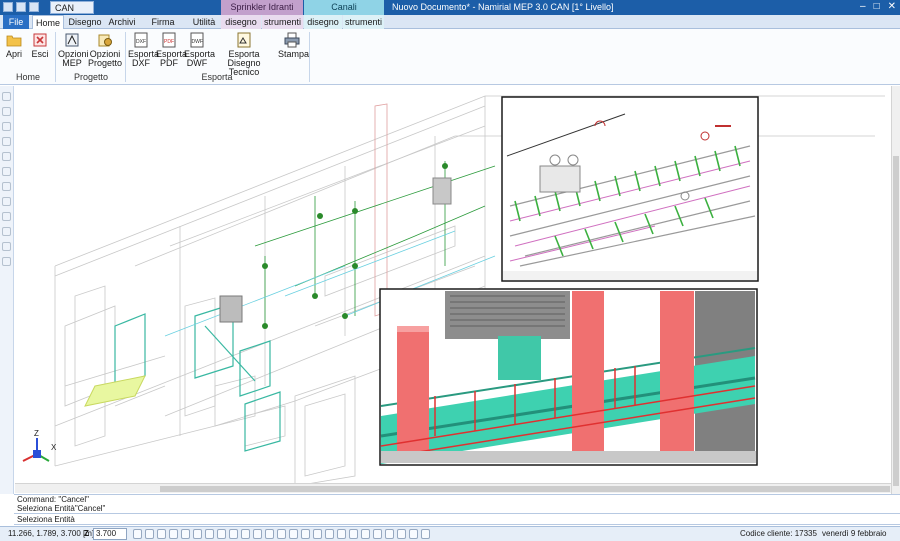 The height and width of the screenshot is (541, 900). What do you see at coordinates (16, 22) in the screenshot?
I see `tab-file: File` at bounding box center [16, 22].